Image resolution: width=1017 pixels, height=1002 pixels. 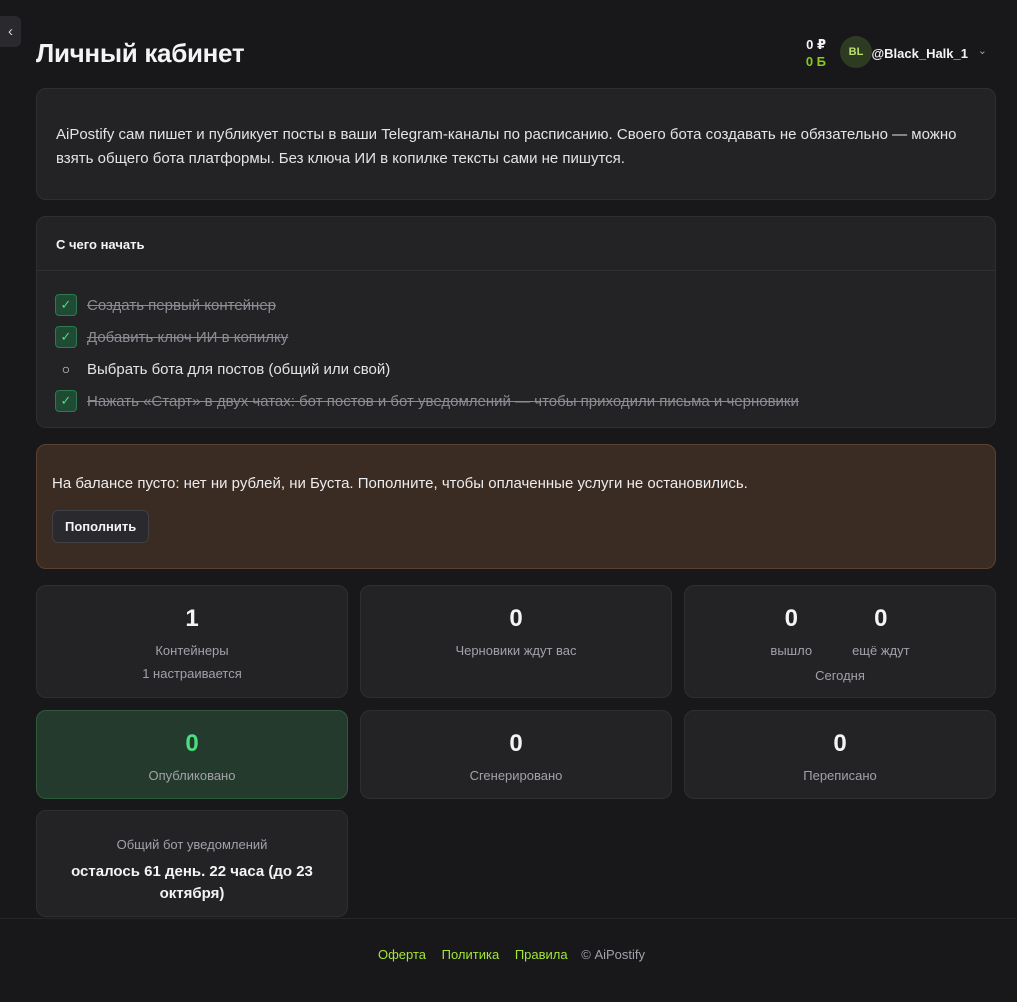 What do you see at coordinates (815, 61) in the screenshot?
I see `balance-boost: 0 Б` at bounding box center [815, 61].